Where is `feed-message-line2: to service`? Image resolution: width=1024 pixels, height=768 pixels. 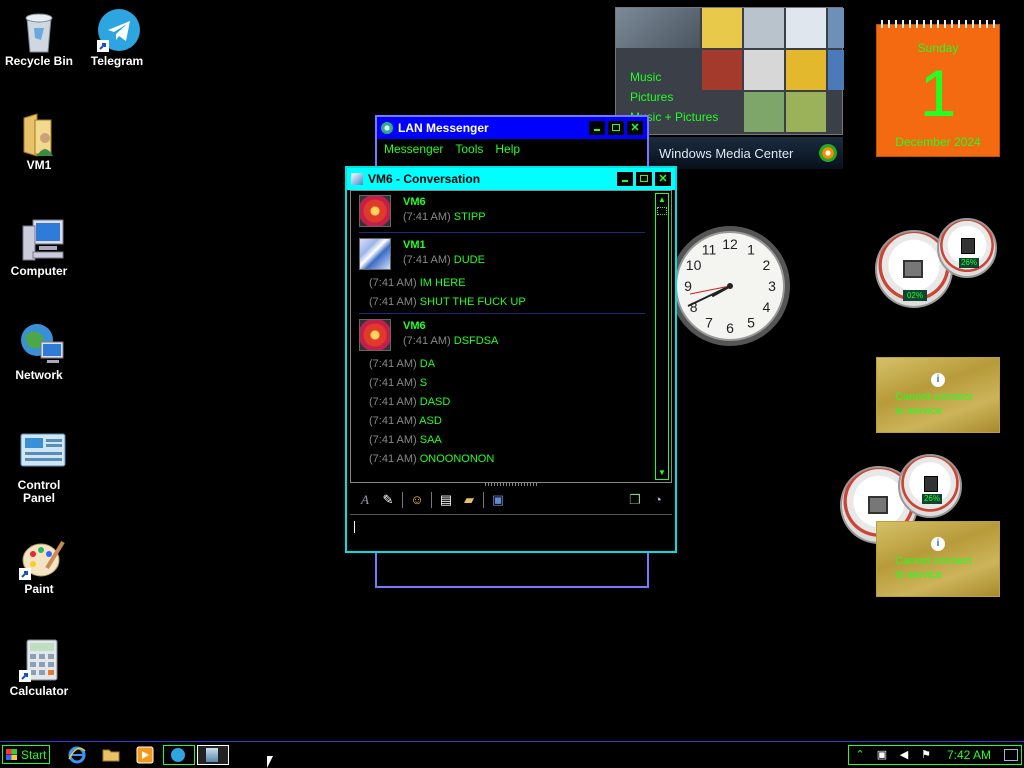 feed-message-line2: to service is located at coordinates (919, 411).